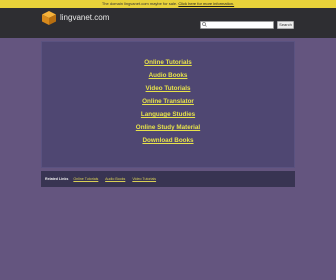 The image size is (336, 280). I want to click on cube-logo-icon, so click(49, 18).